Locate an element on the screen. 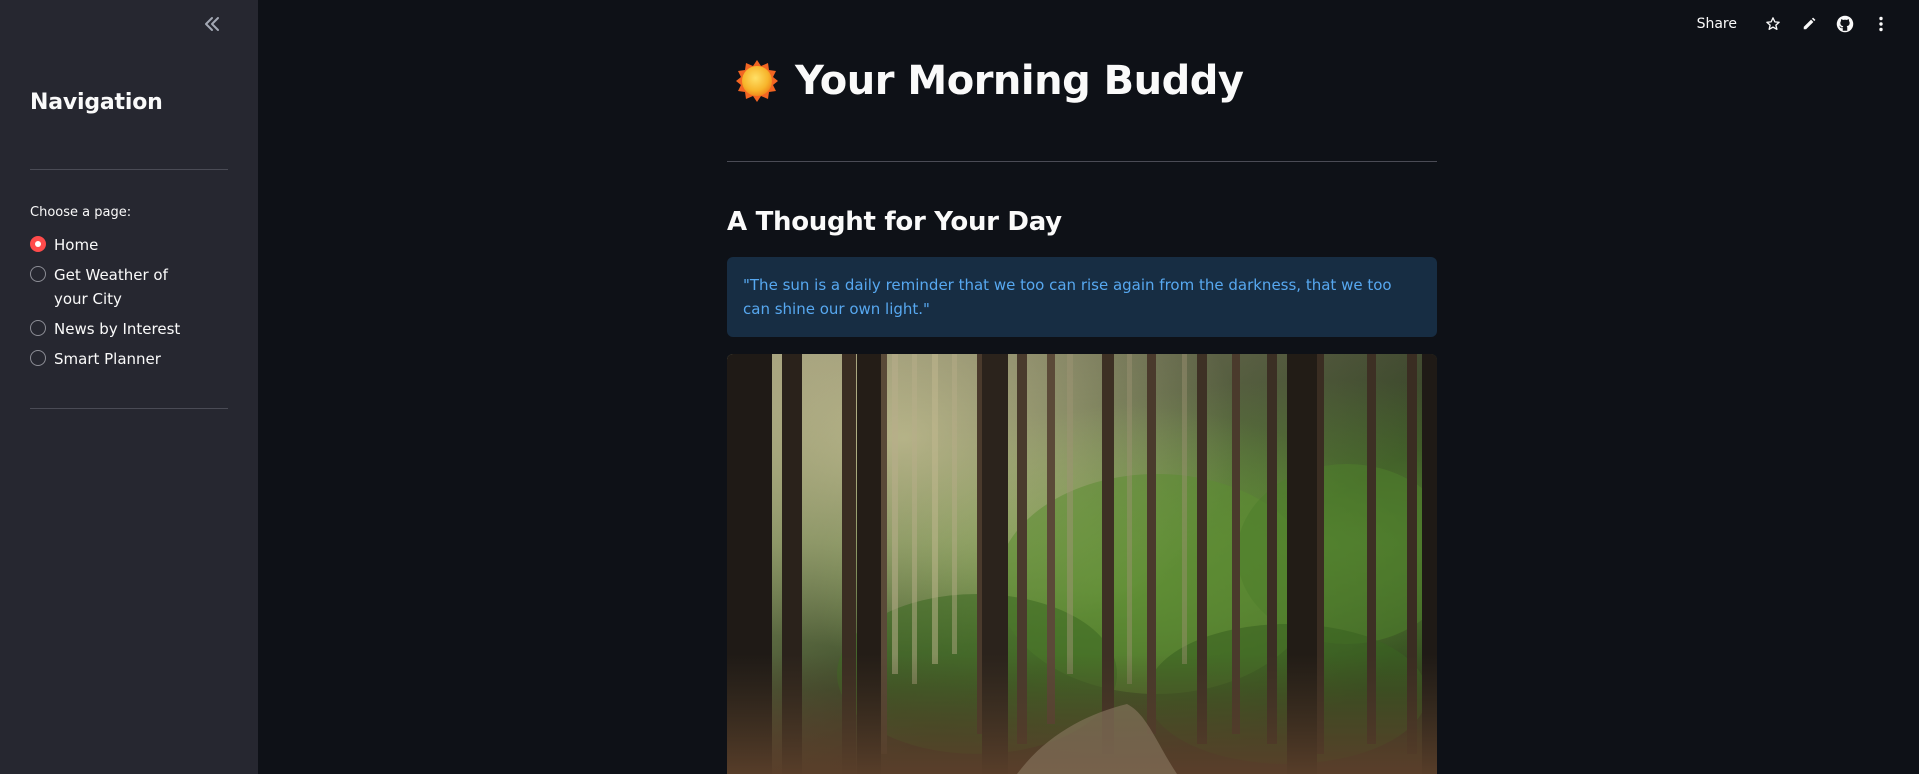 Image resolution: width=1919 pixels, height=774 pixels. favorite-button is located at coordinates (1773, 24).